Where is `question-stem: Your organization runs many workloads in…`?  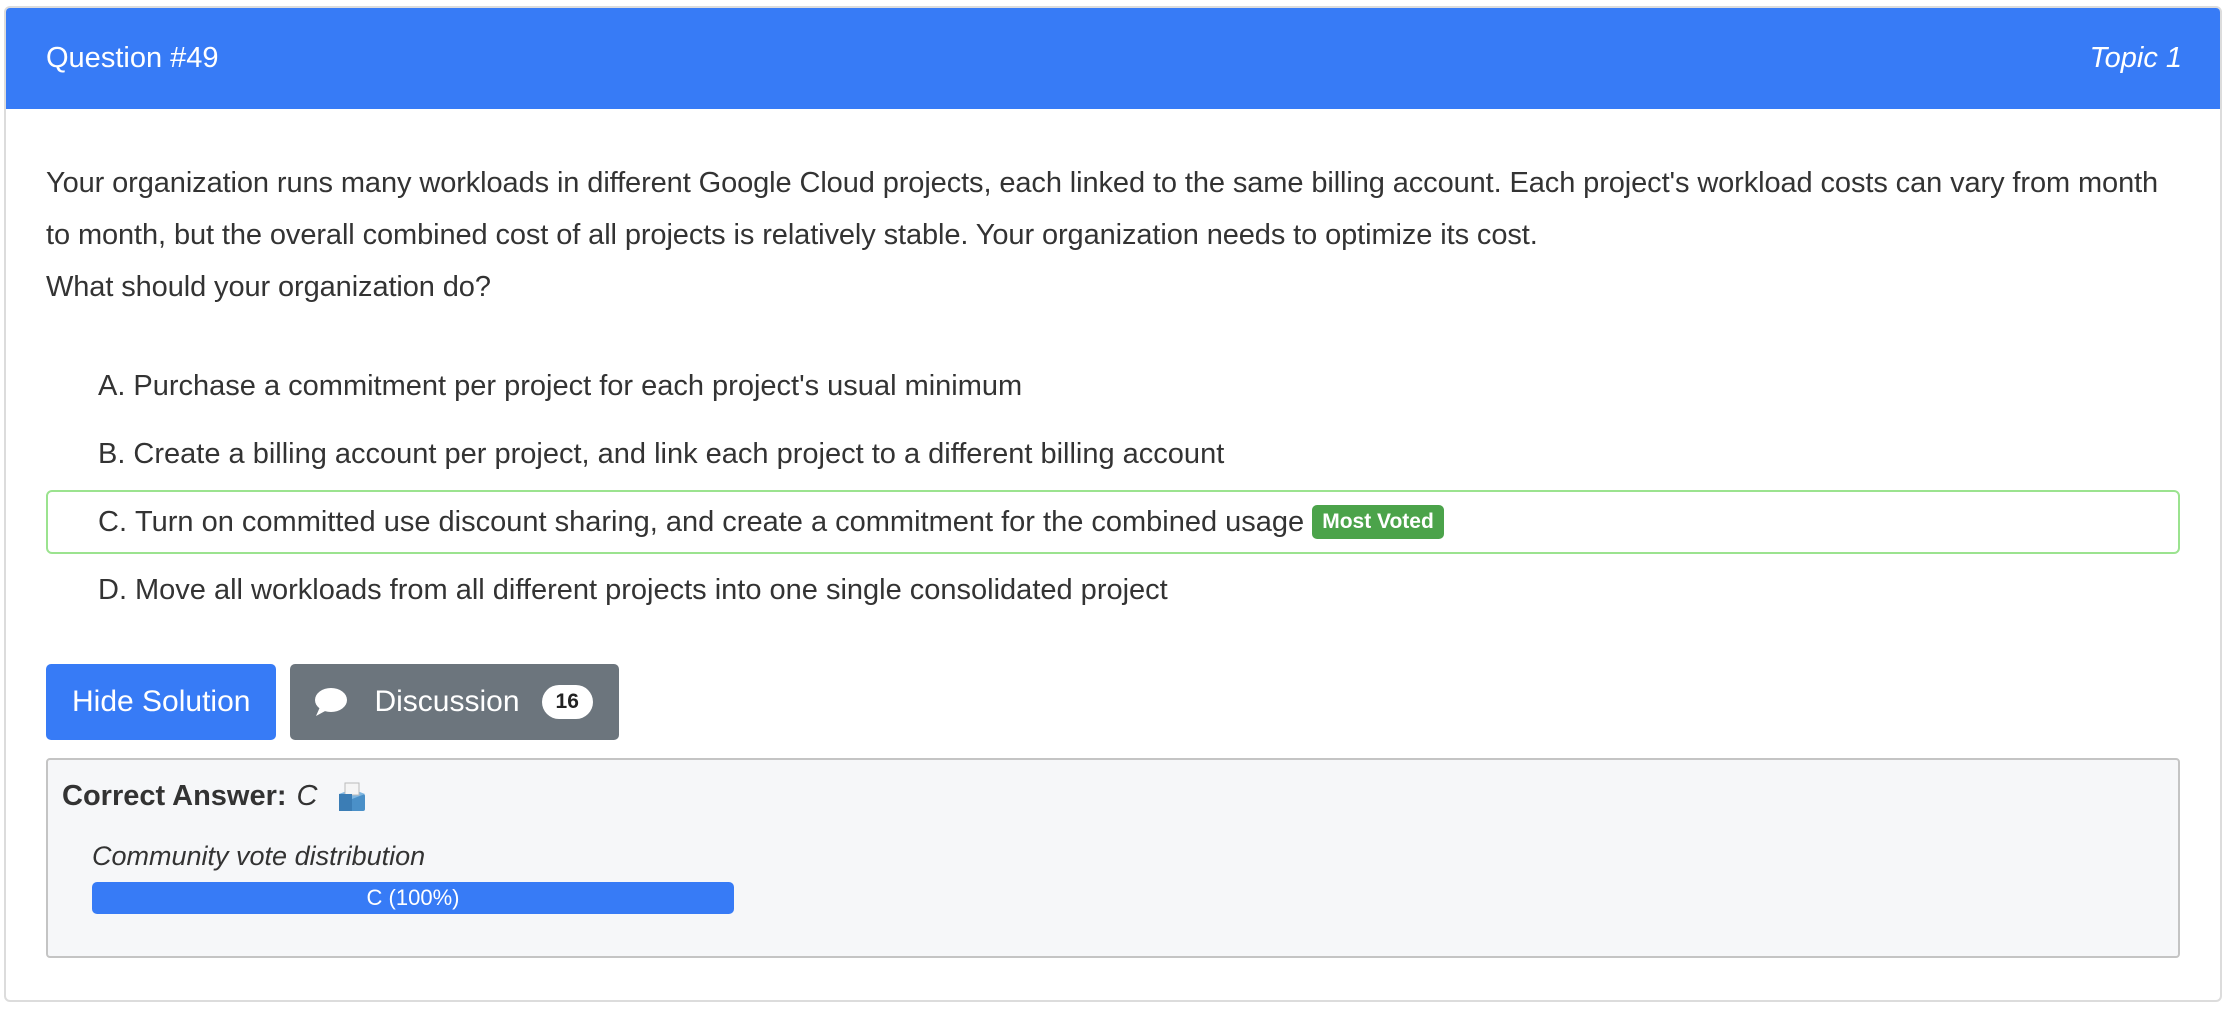 question-stem: Your organization runs many workloads in… is located at coordinates (1102, 209).